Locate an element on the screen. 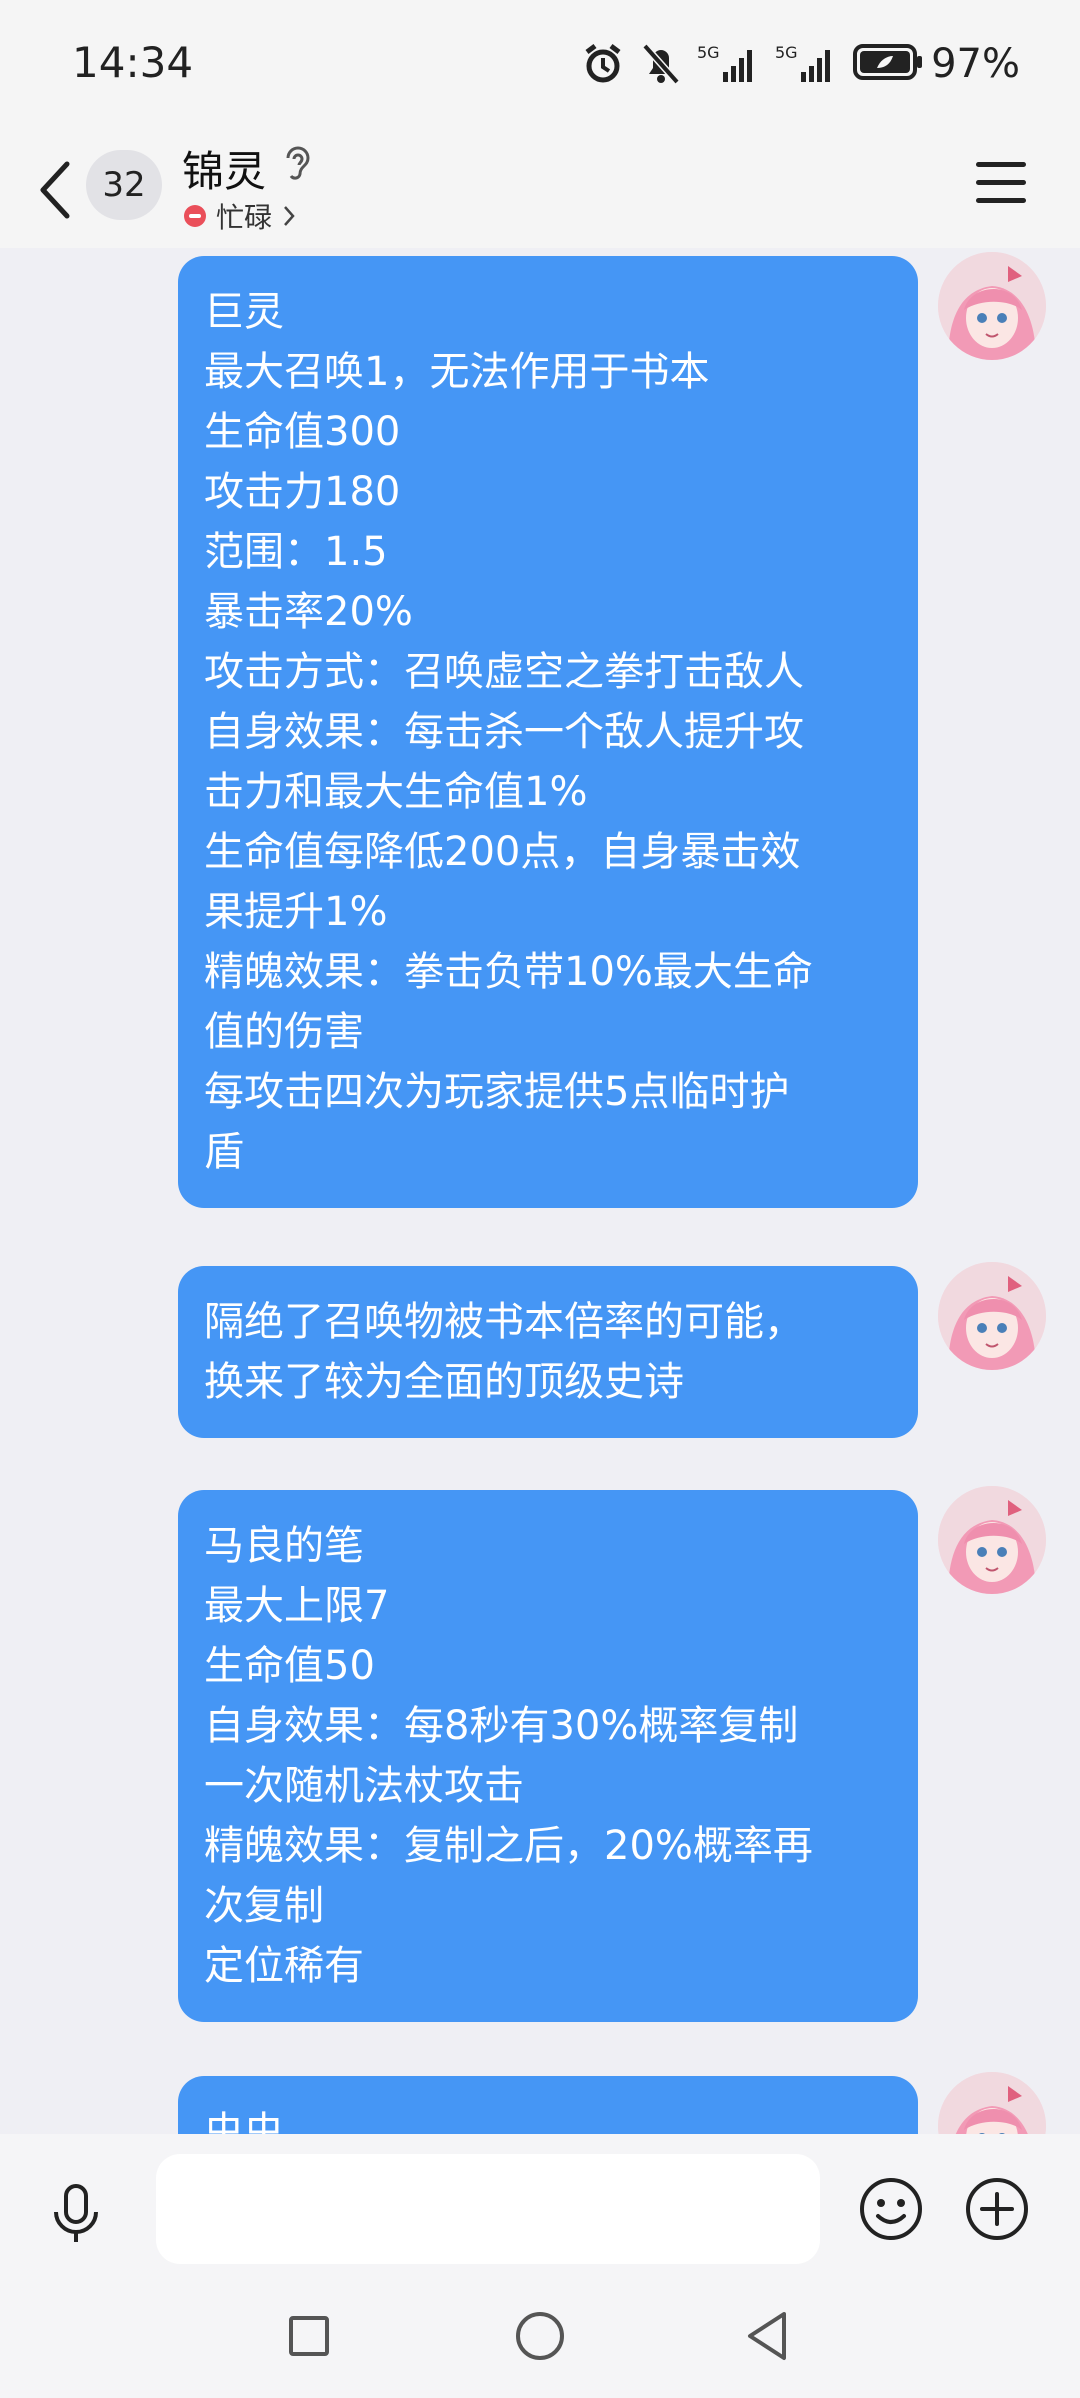  message-line: 精魄效果：复制之后，20%概率再 is located at coordinates (508, 1846).